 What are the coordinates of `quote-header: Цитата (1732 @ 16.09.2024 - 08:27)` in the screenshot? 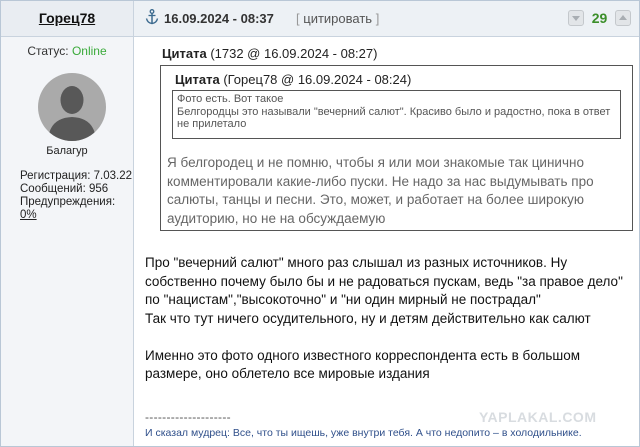 It's located at (269, 53).